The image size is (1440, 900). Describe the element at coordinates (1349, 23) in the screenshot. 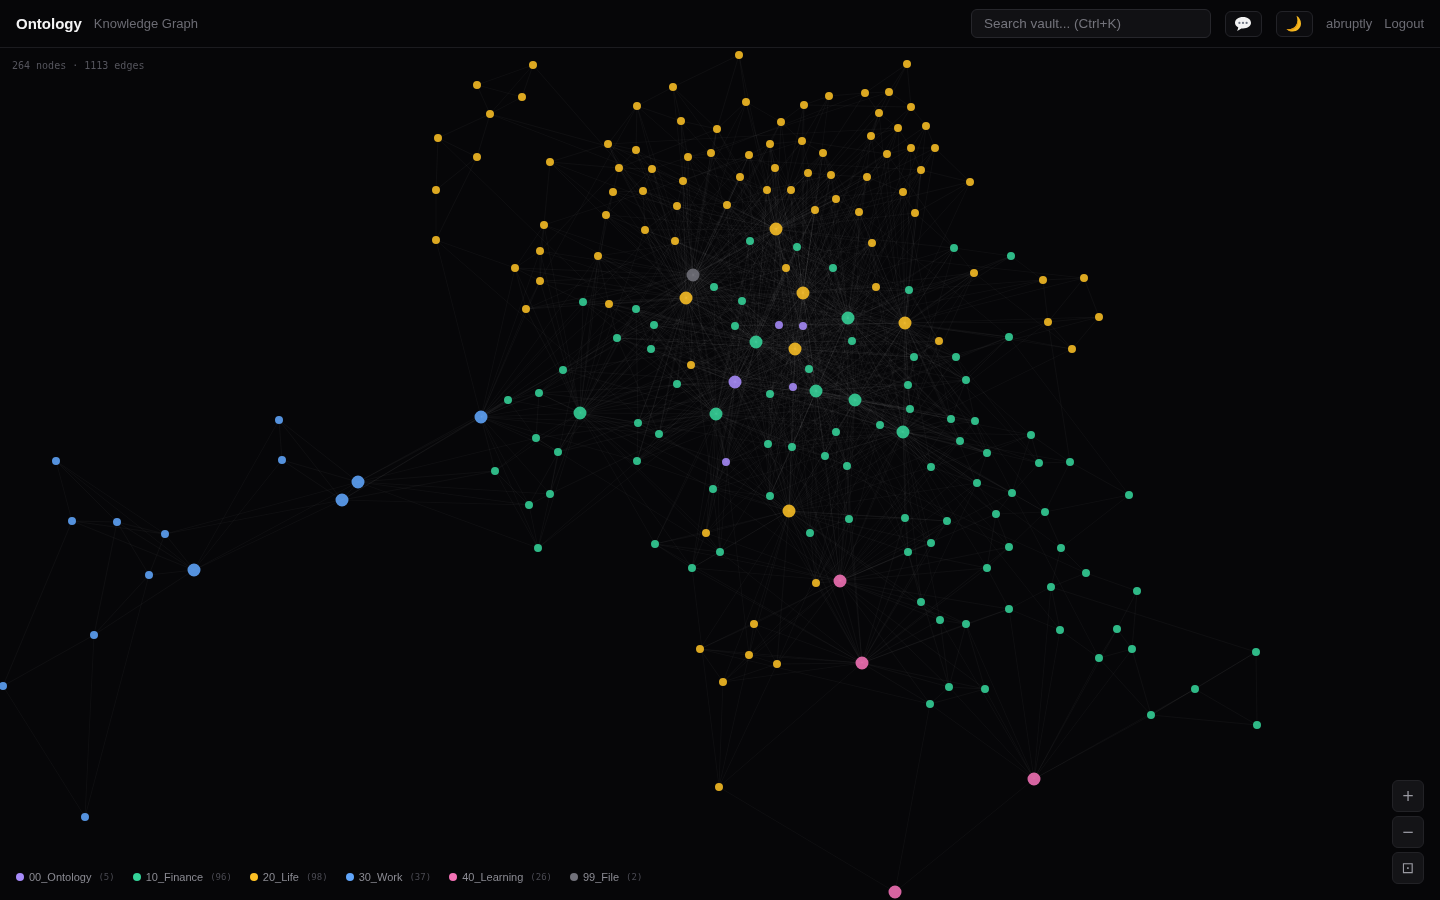

I see `username: abruptly` at that location.